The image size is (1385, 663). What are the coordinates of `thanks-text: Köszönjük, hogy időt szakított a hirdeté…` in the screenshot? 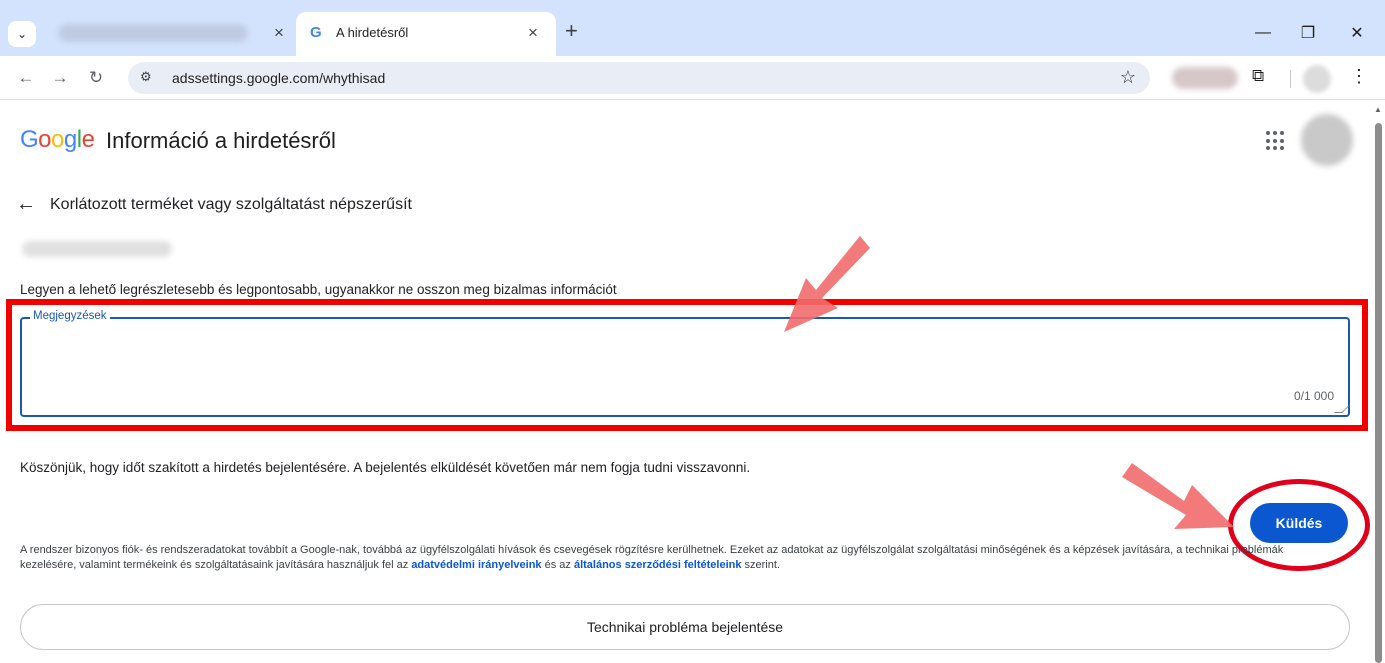 It's located at (385, 467).